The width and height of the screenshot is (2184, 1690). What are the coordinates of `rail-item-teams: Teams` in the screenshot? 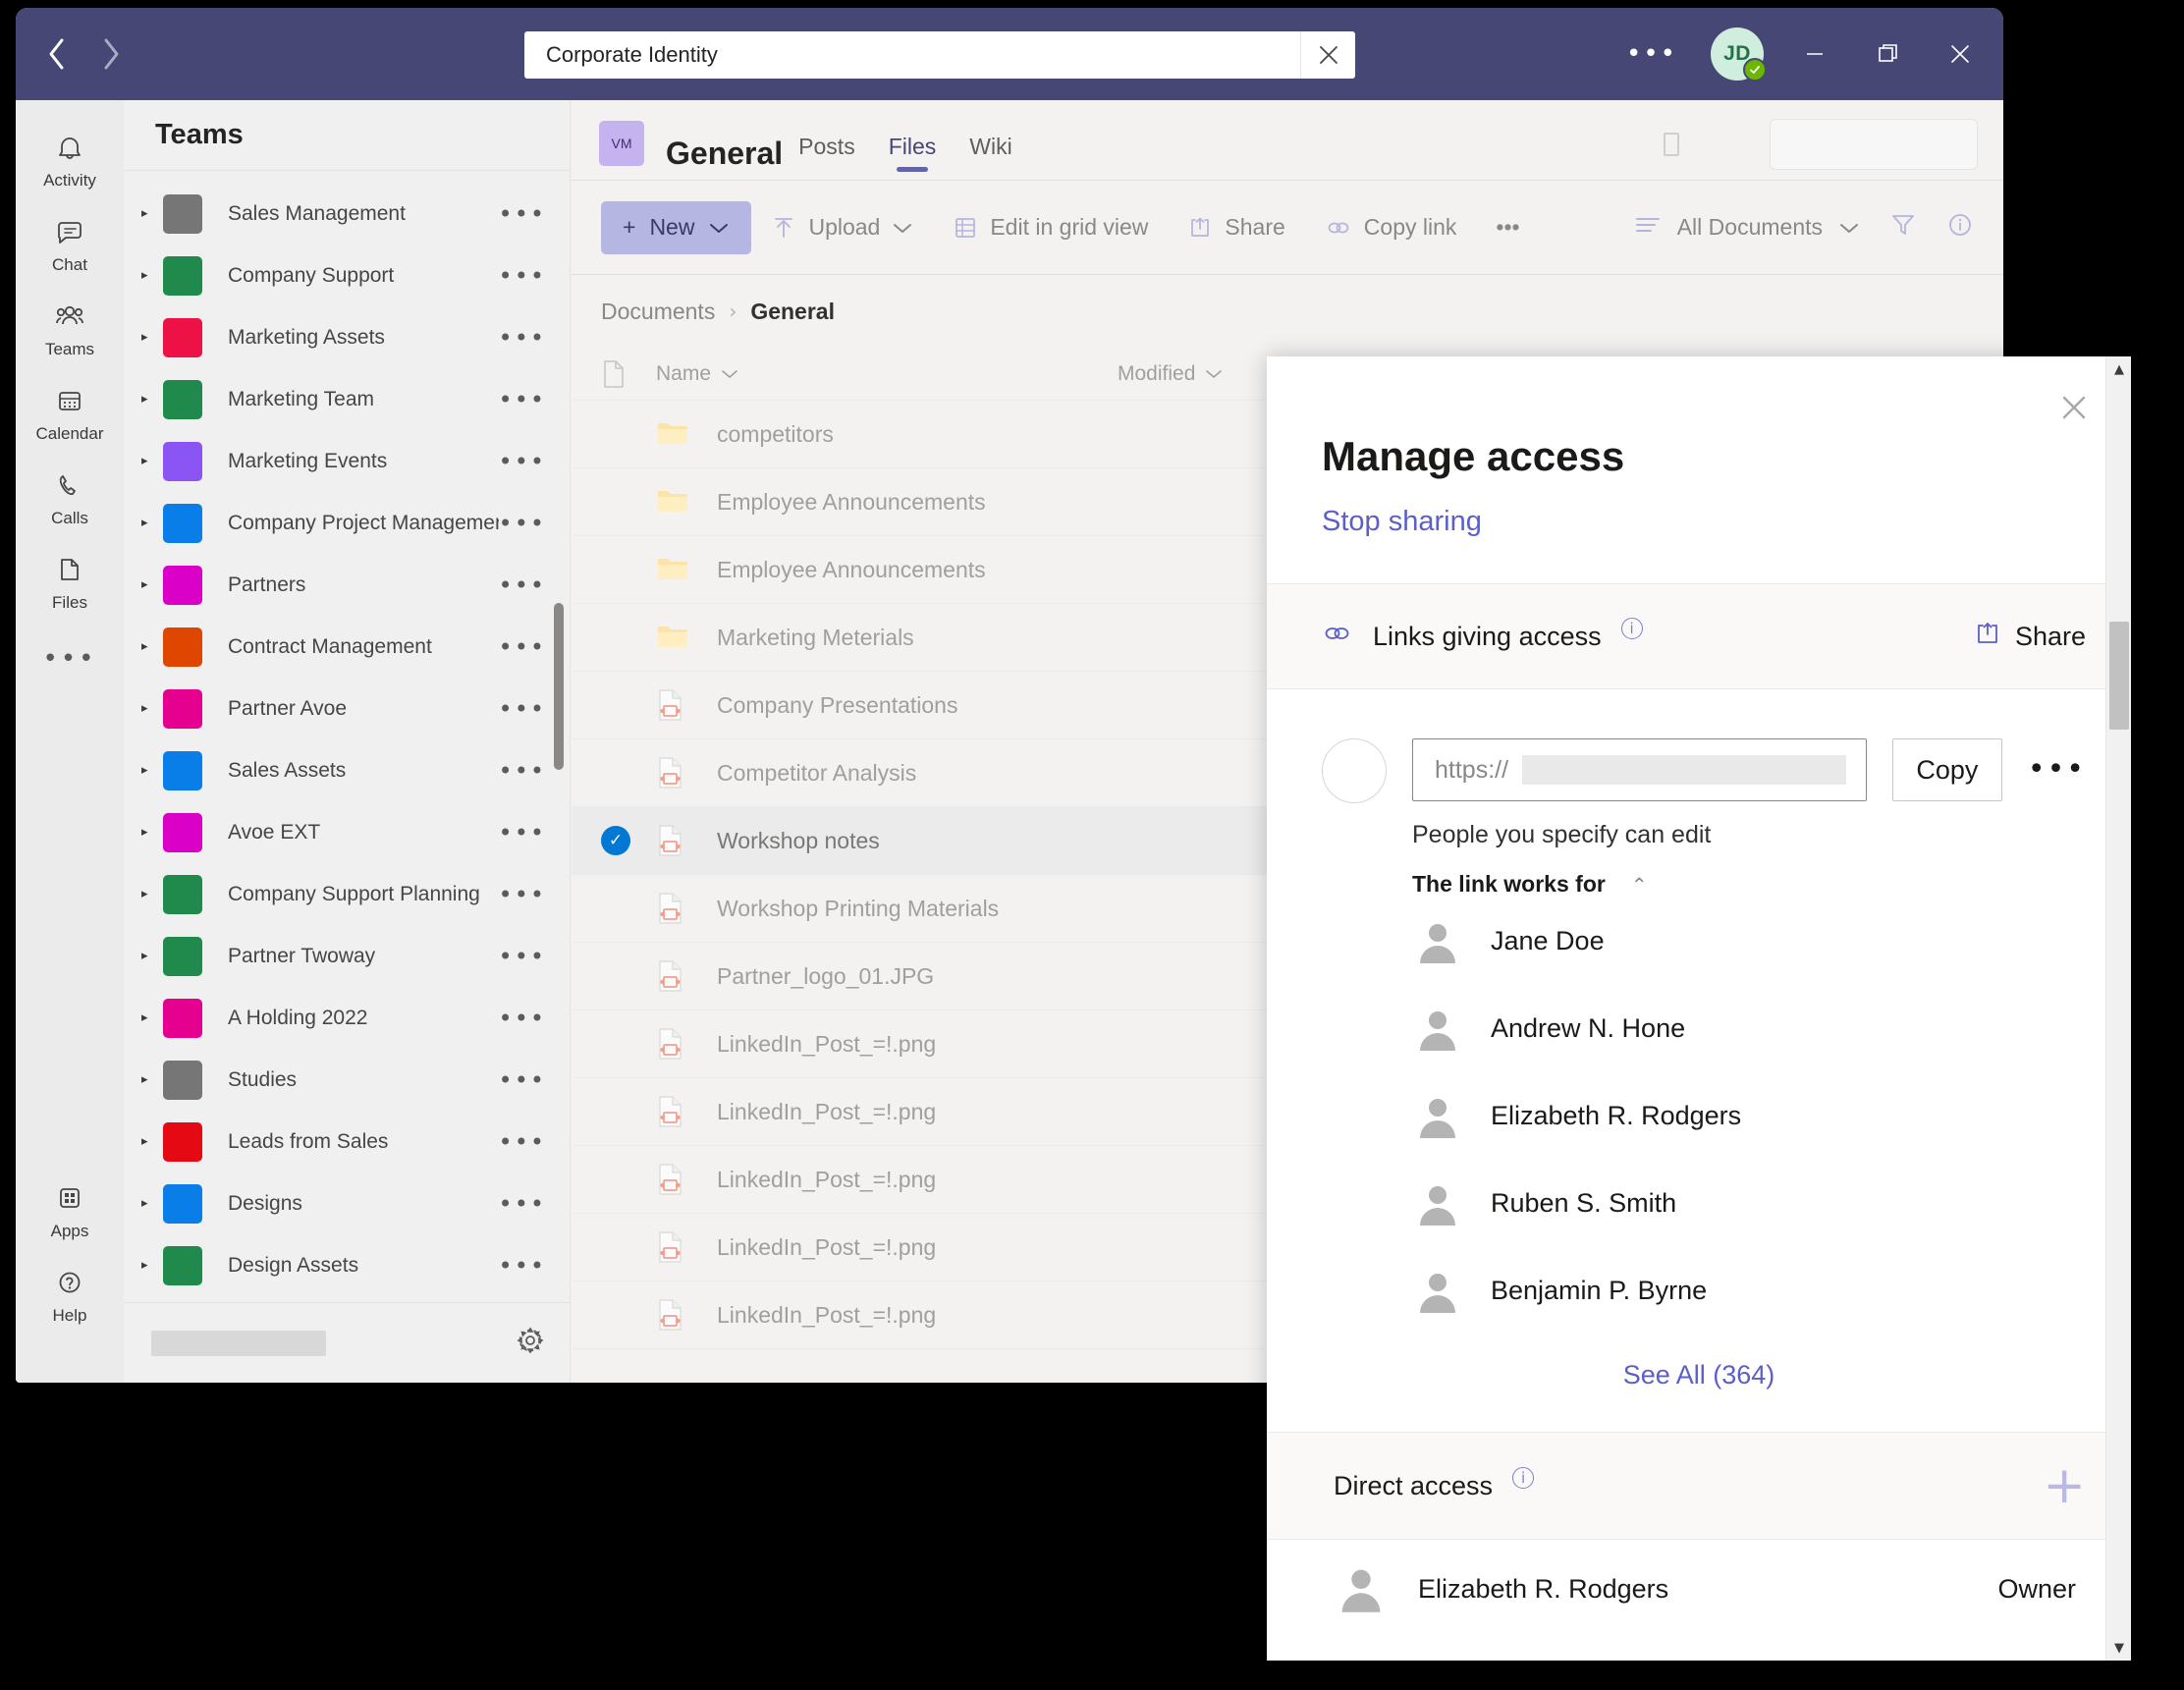 It's located at (70, 327).